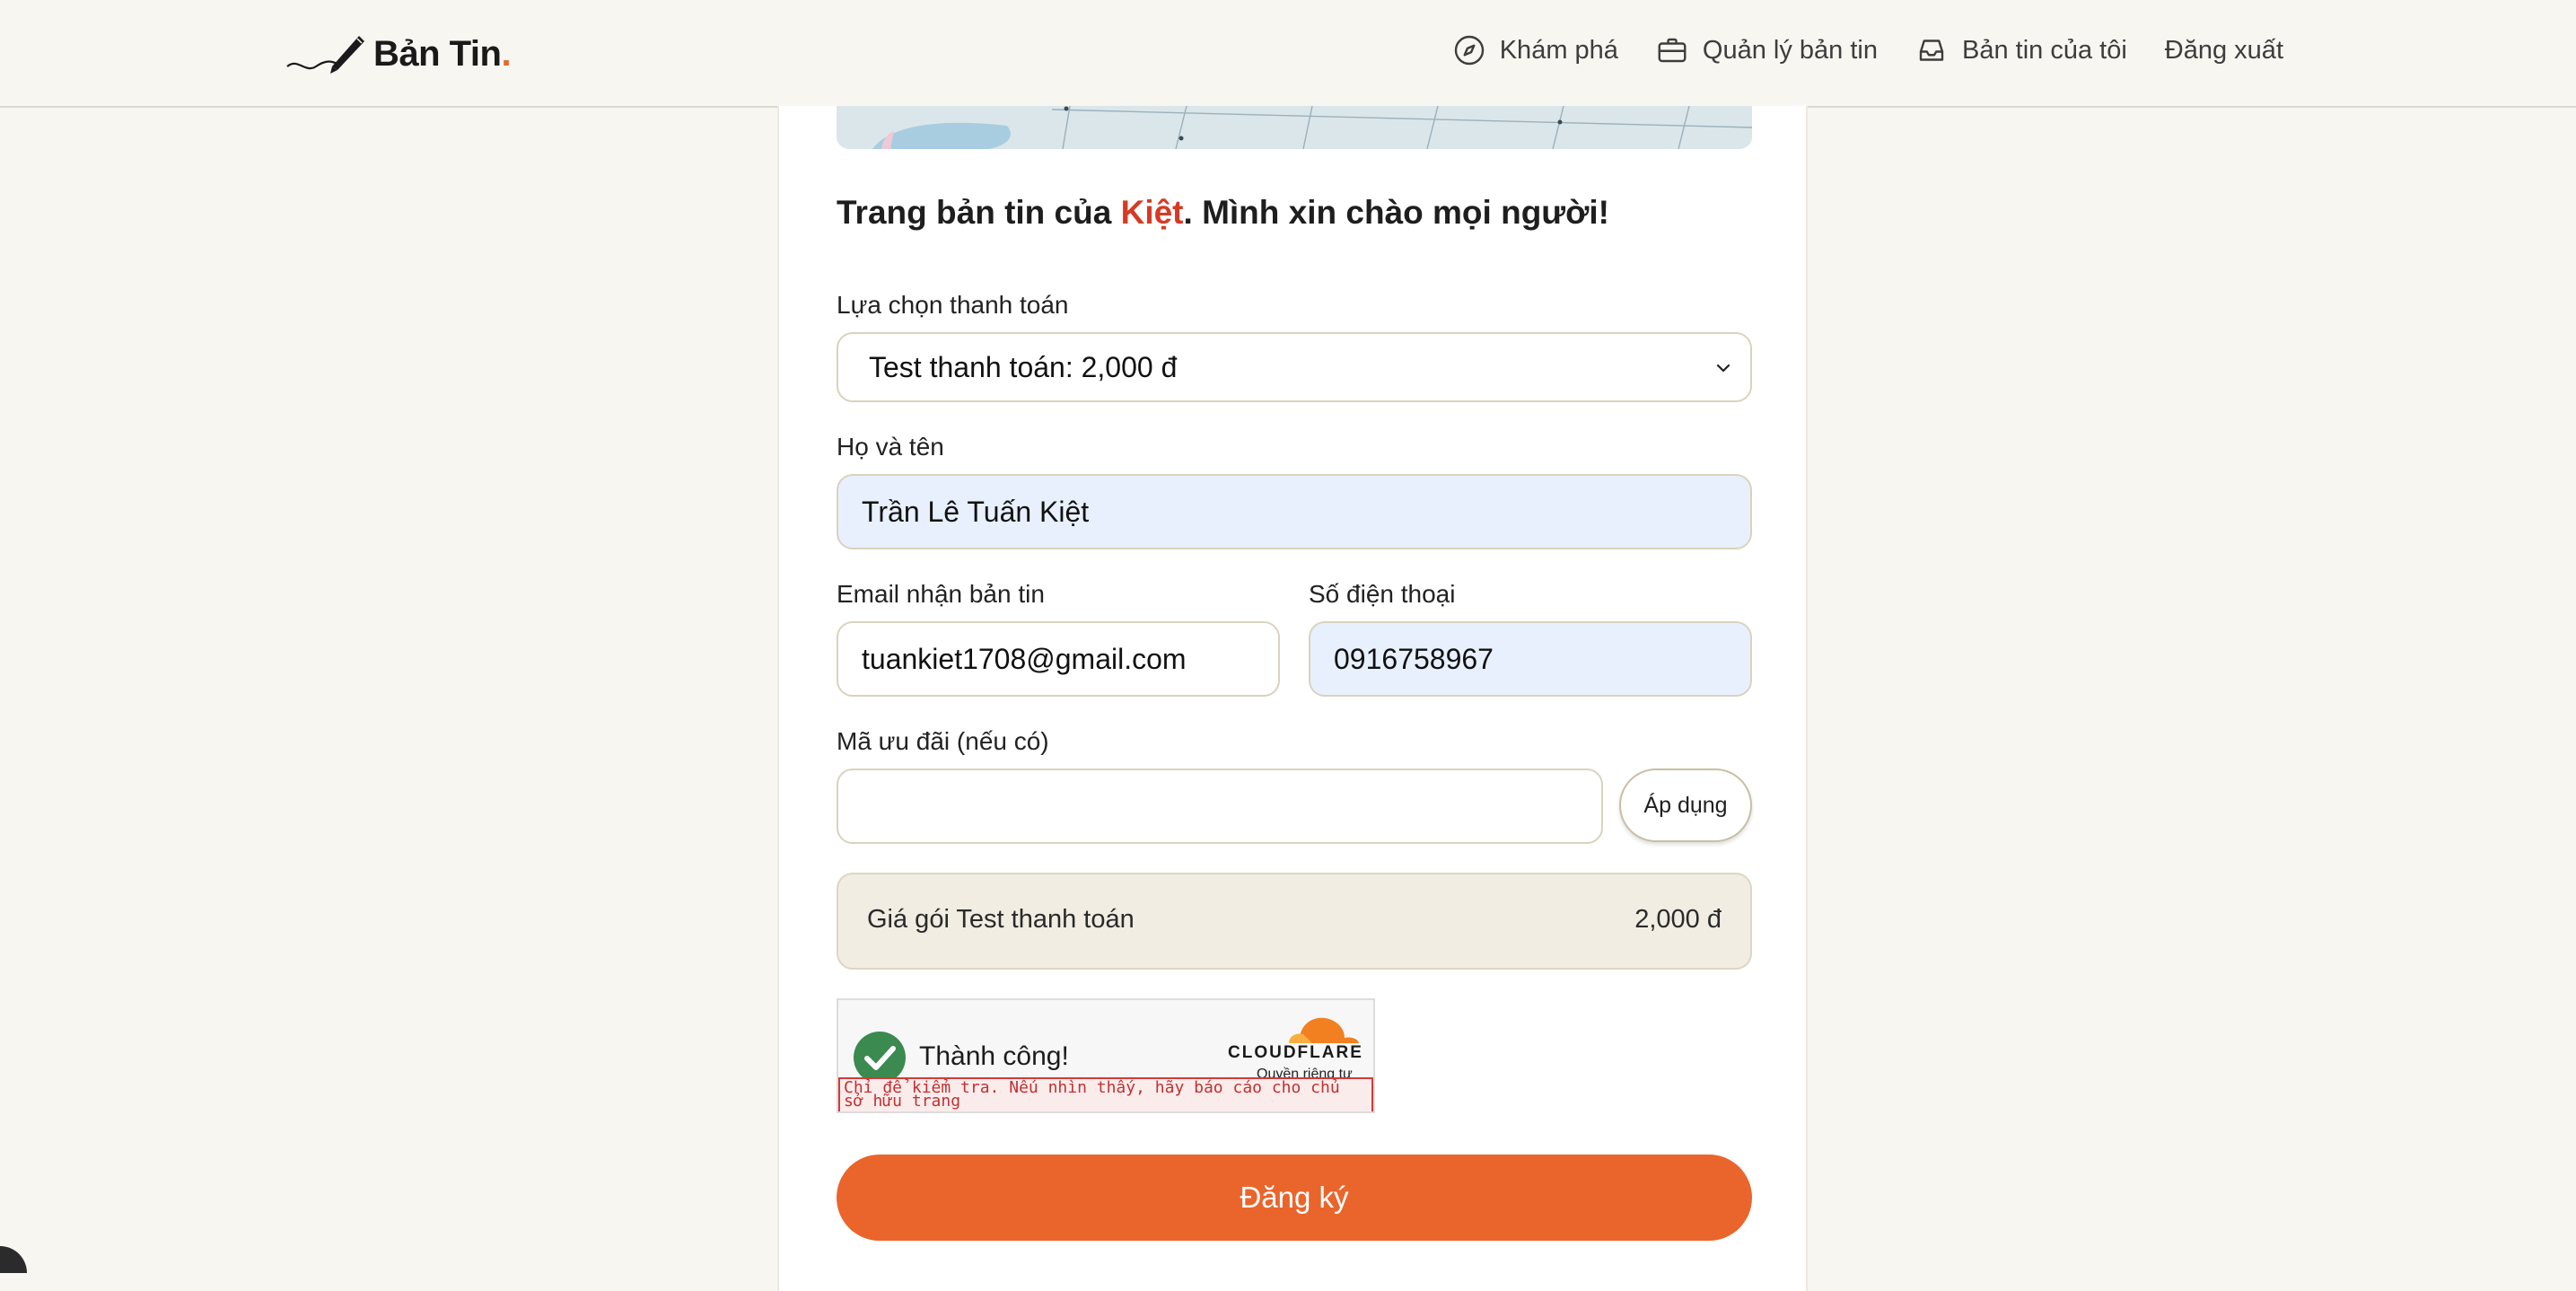 The image size is (2576, 1291). What do you see at coordinates (1672, 51) in the screenshot?
I see `briefcase-icon` at bounding box center [1672, 51].